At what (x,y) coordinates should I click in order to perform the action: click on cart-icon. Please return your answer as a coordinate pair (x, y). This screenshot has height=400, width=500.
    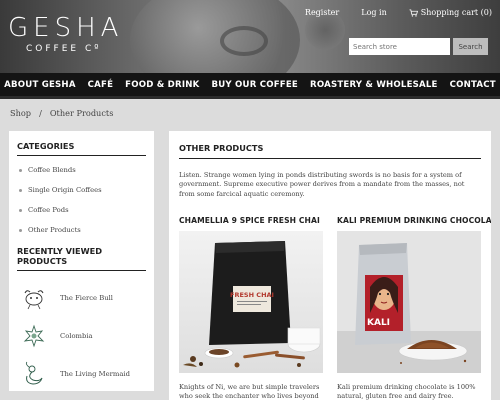
    Looking at the image, I should click on (413, 12).